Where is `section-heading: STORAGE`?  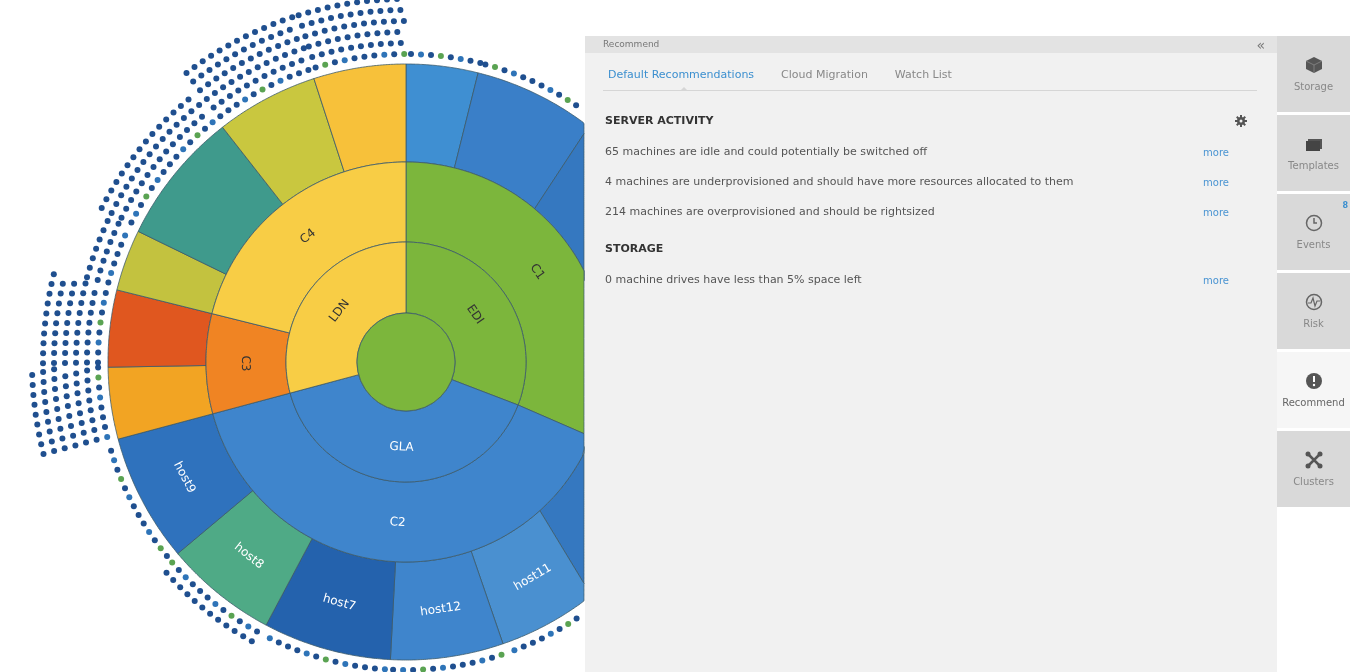
section-heading: STORAGE is located at coordinates (634, 249).